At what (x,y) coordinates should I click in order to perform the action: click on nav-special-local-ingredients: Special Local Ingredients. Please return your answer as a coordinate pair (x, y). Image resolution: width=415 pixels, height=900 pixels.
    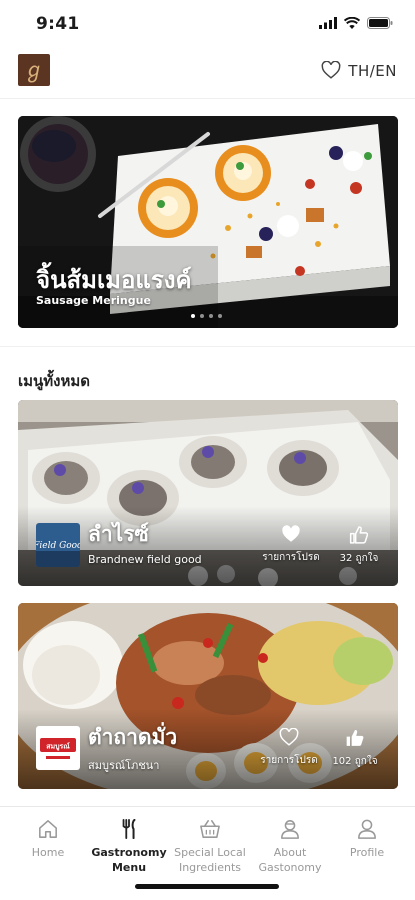
    Looking at the image, I should click on (210, 847).